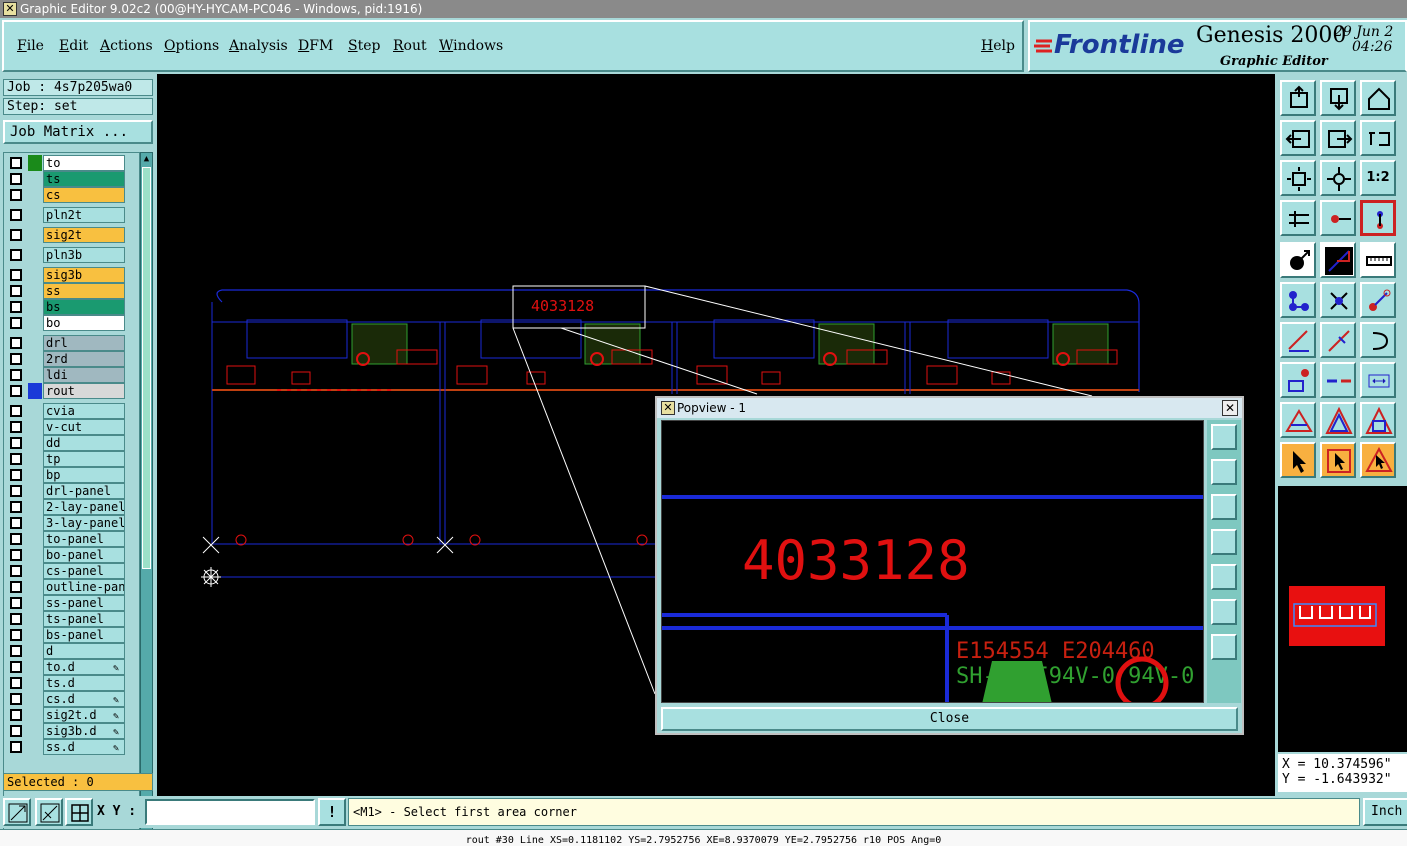 This screenshot has width=1407, height=846. Describe the element at coordinates (84, 635) in the screenshot. I see `layer-name: bs-panel` at that location.